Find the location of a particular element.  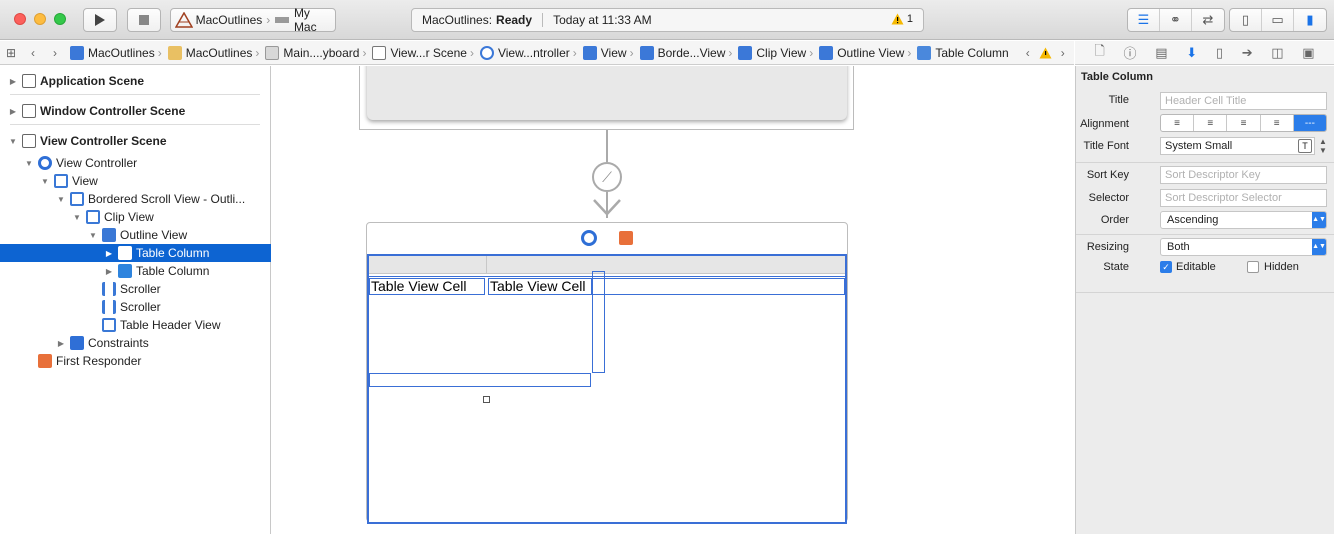

bindings-inspector-icon: ◫ is located at coordinates (1277, 53).